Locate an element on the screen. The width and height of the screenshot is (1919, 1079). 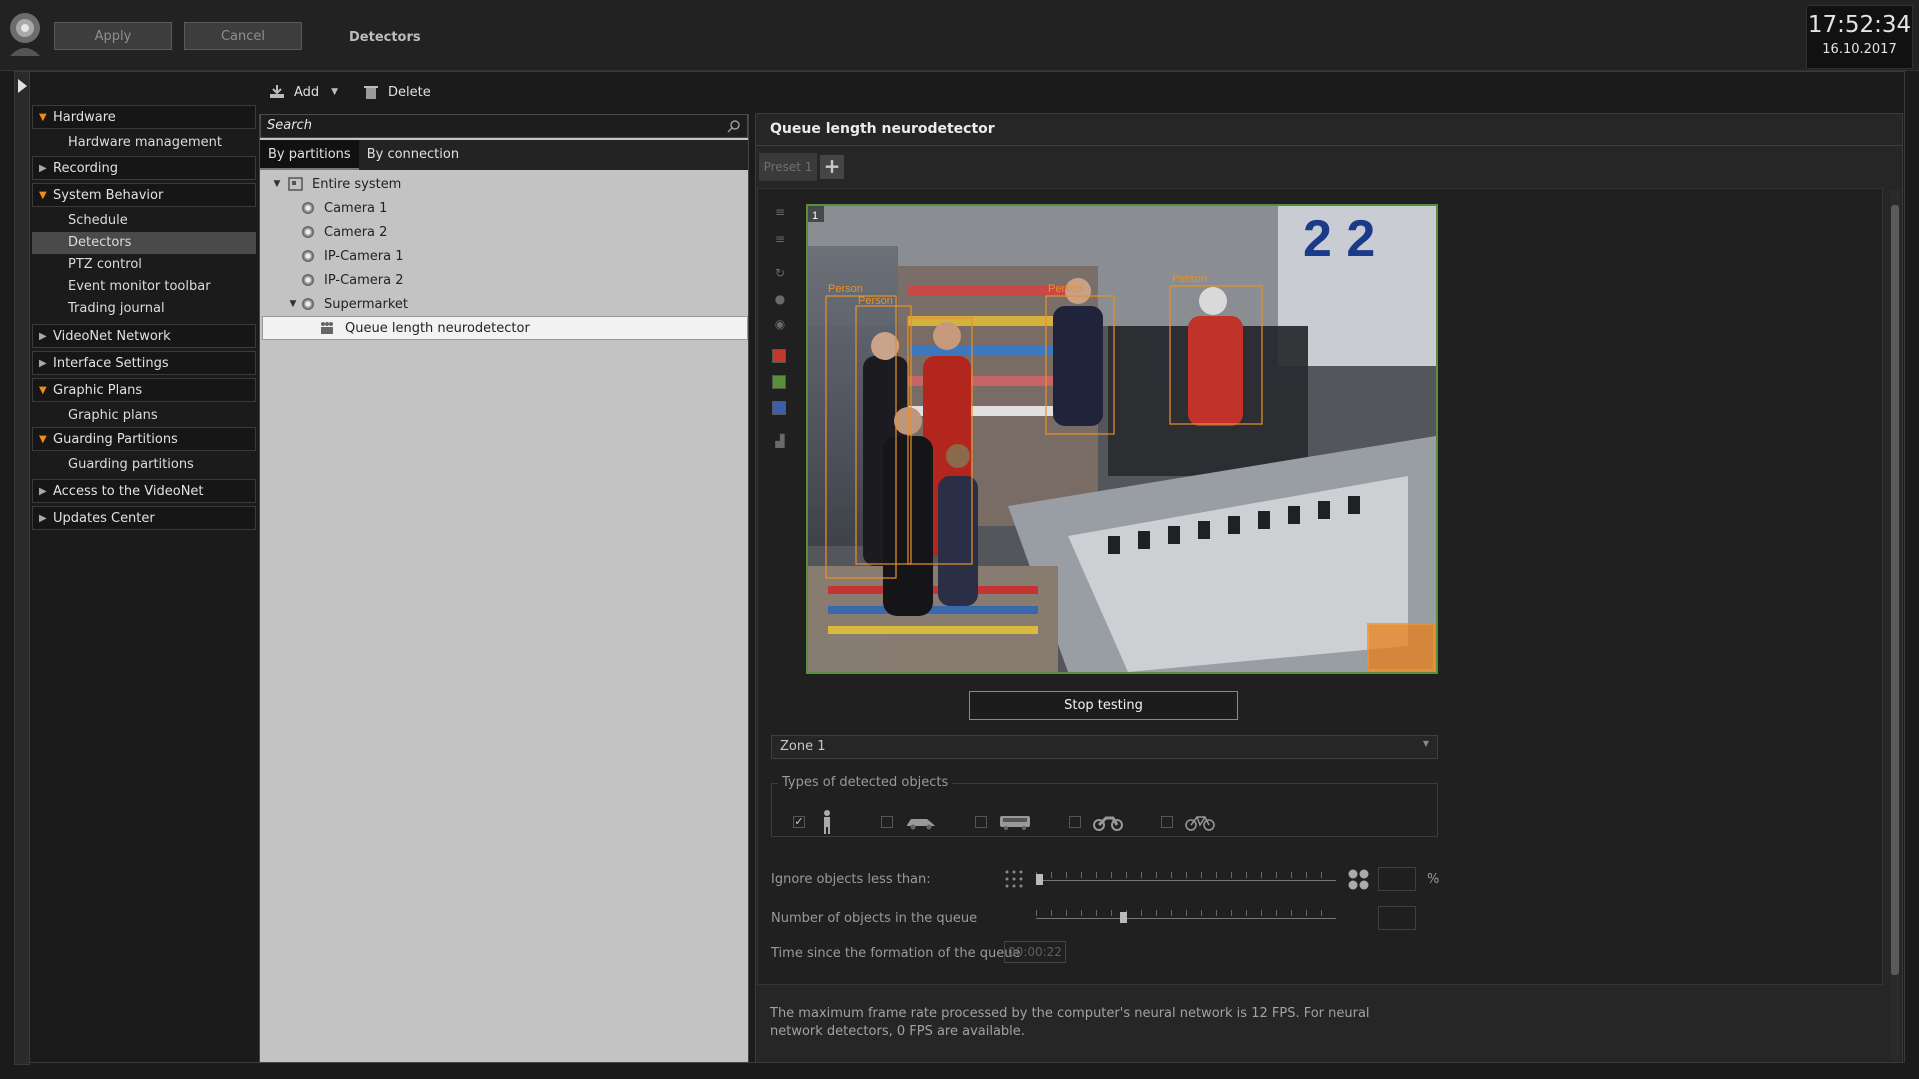
queue-zone-marker is located at coordinates (1401, 647).